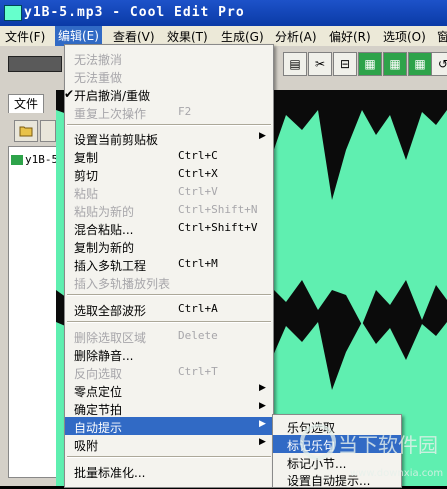 The height and width of the screenshot is (489, 447). What do you see at coordinates (86, 158) in the screenshot?
I see `menu-item-label: 复制` at bounding box center [86, 158].